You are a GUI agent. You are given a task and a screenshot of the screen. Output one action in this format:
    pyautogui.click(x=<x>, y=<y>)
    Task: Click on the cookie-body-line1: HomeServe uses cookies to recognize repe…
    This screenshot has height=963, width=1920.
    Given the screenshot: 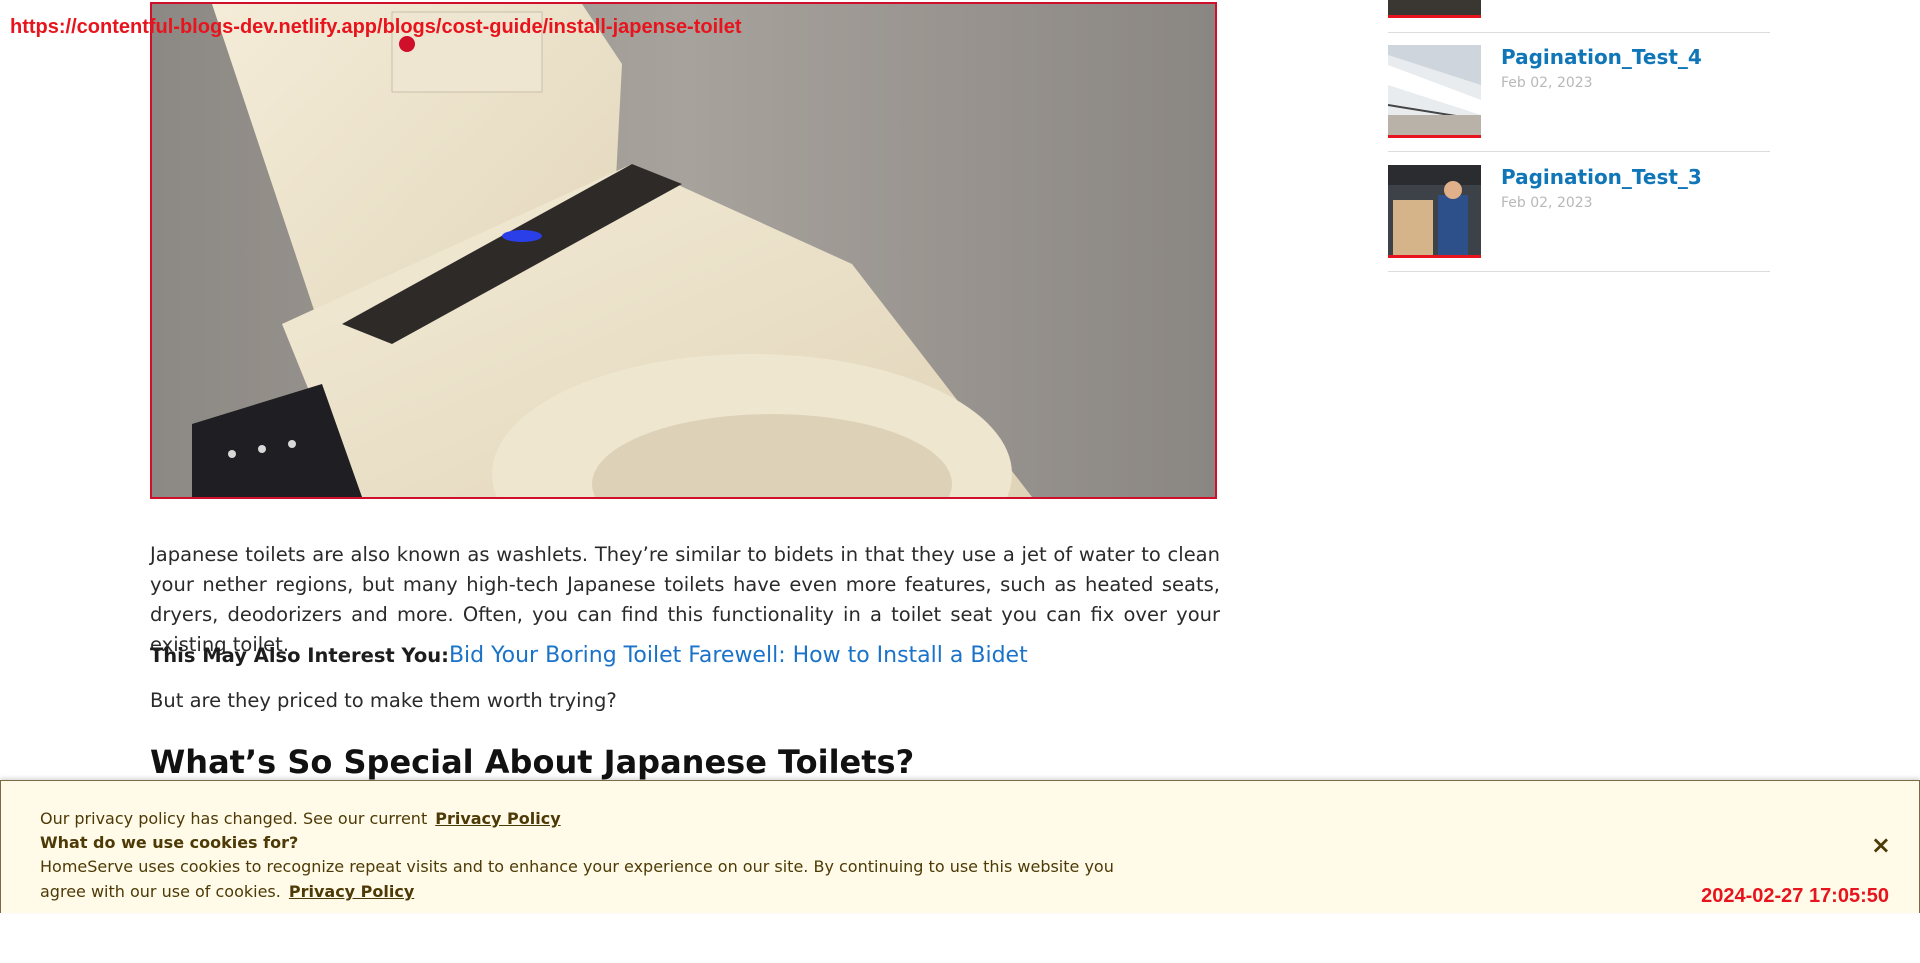 What is the action you would take?
    pyautogui.click(x=577, y=866)
    